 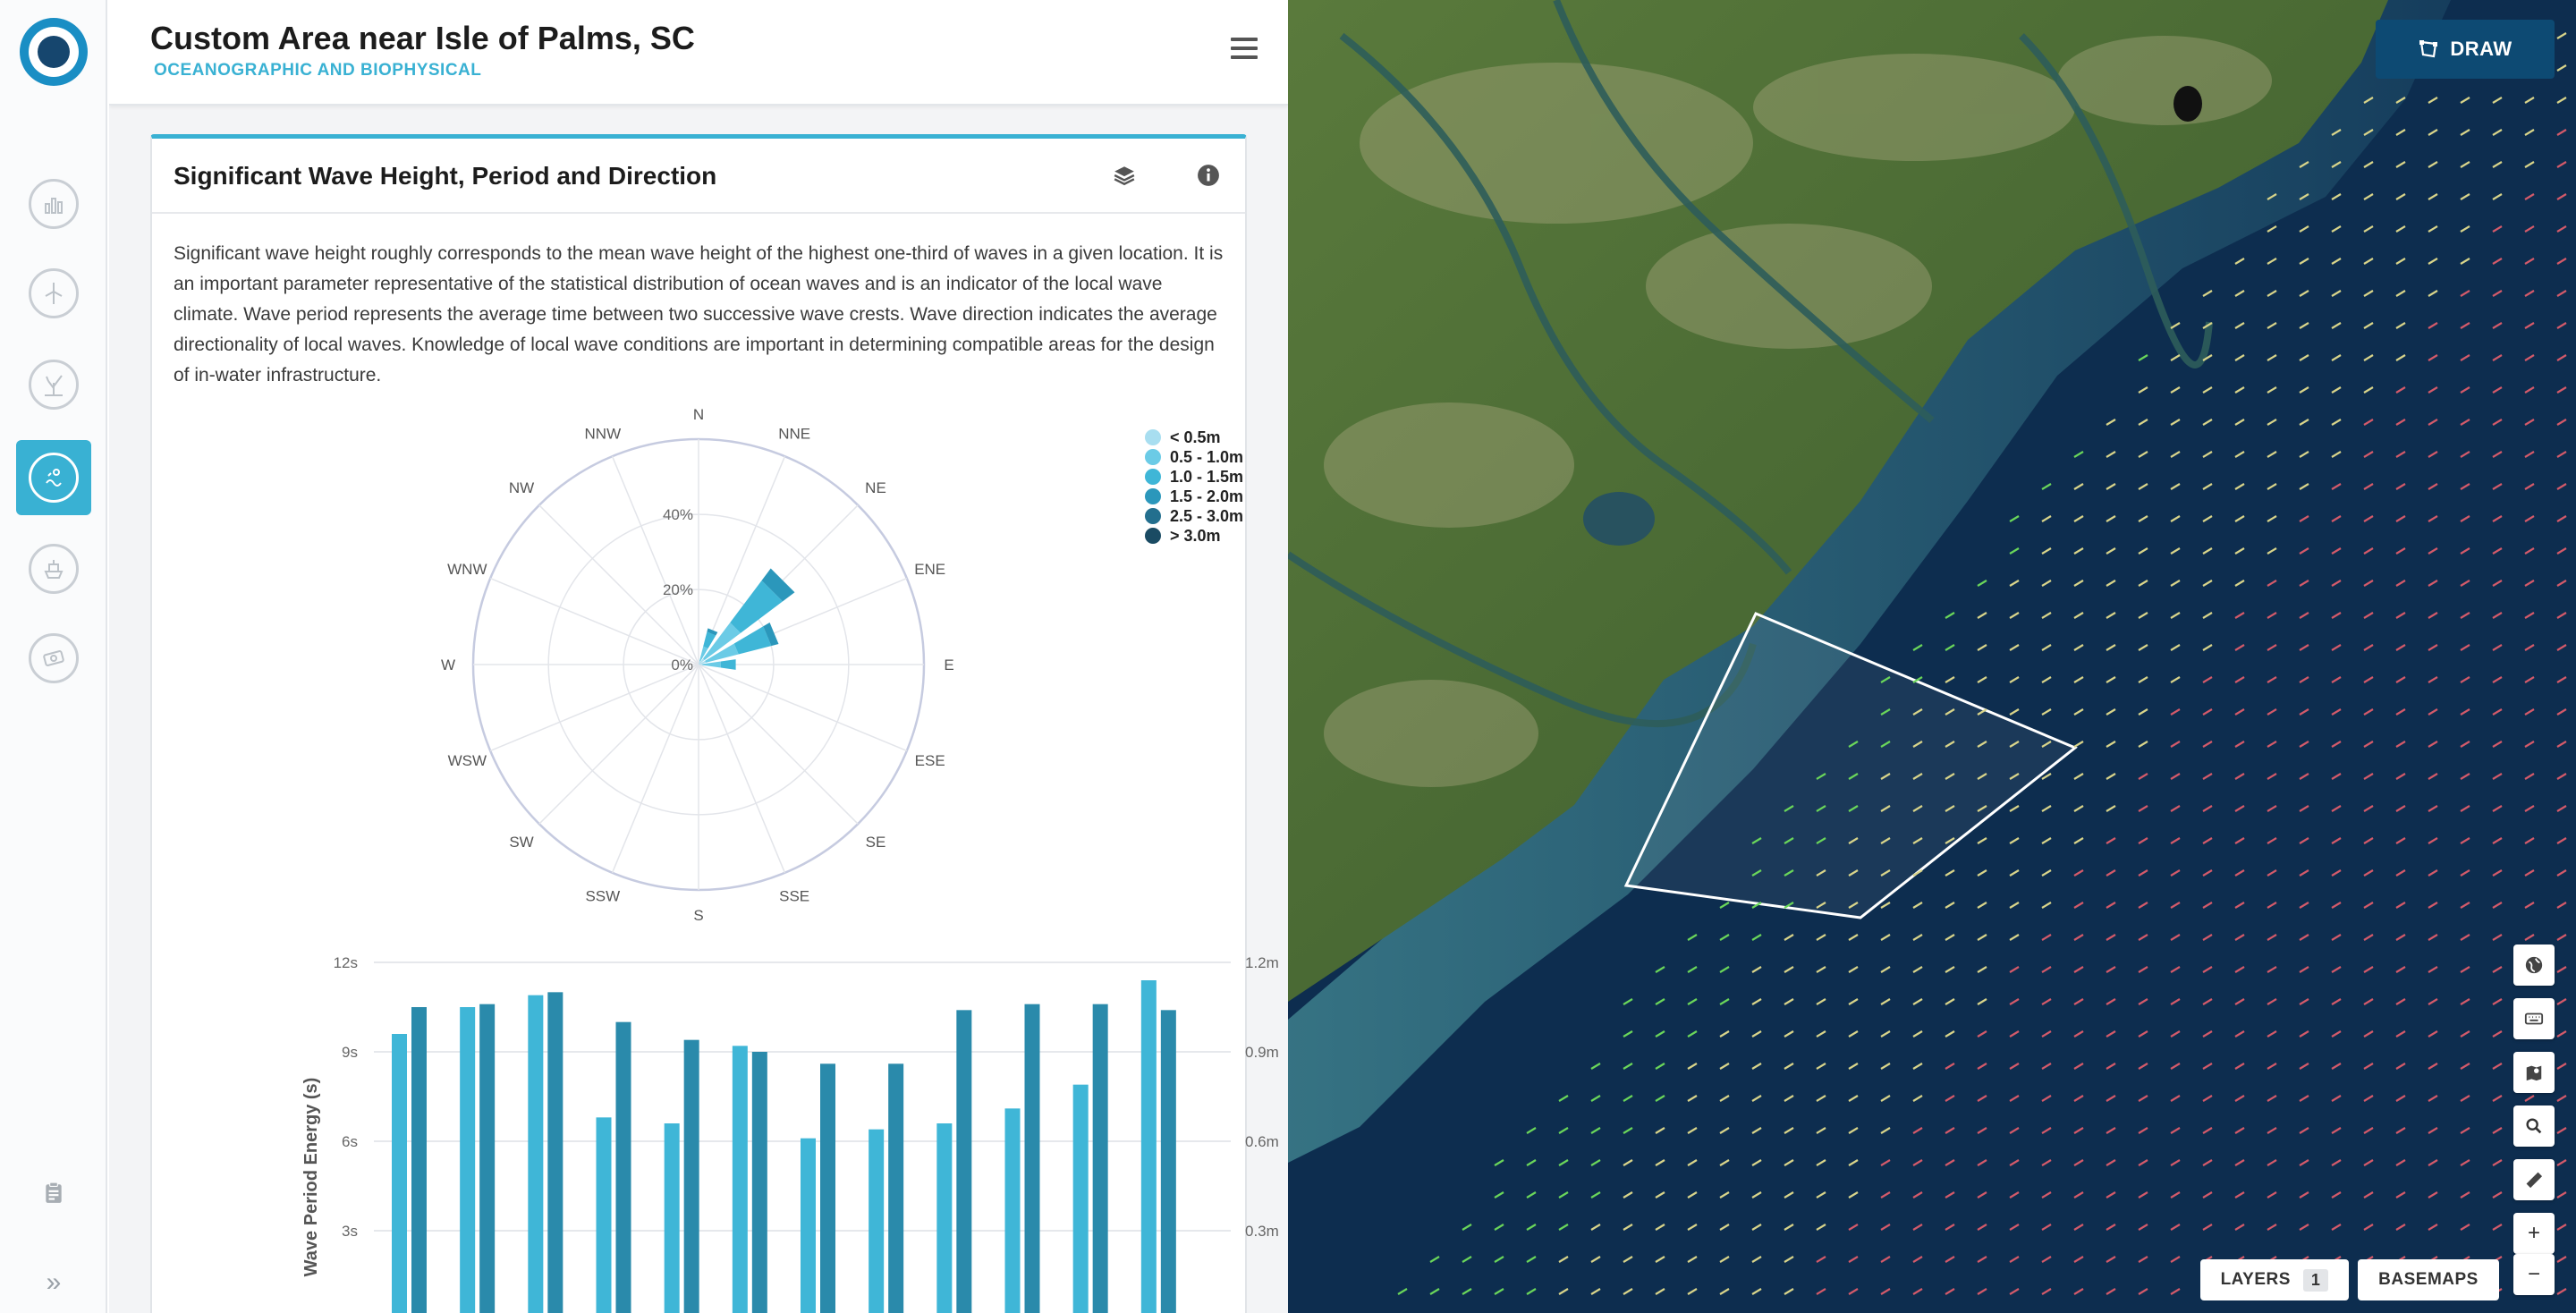 I want to click on rose-direction-label: N, so click(x=698, y=414).